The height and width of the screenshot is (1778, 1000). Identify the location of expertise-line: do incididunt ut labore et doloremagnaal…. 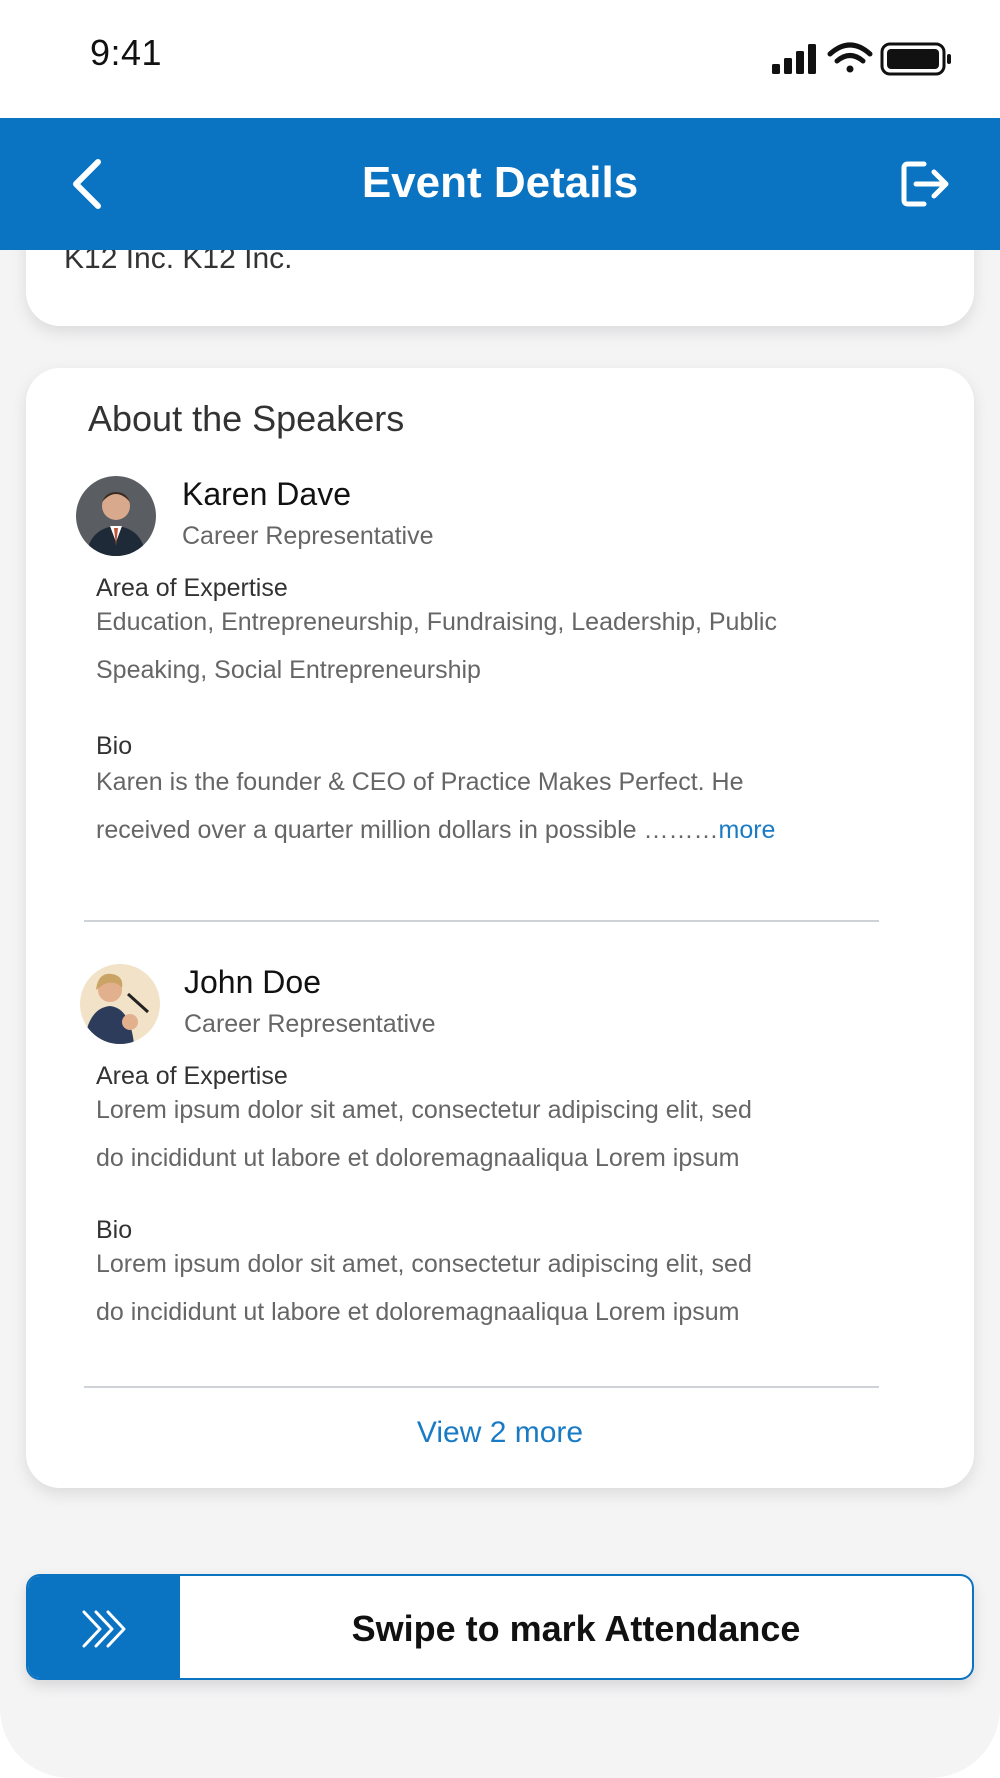
(418, 1158).